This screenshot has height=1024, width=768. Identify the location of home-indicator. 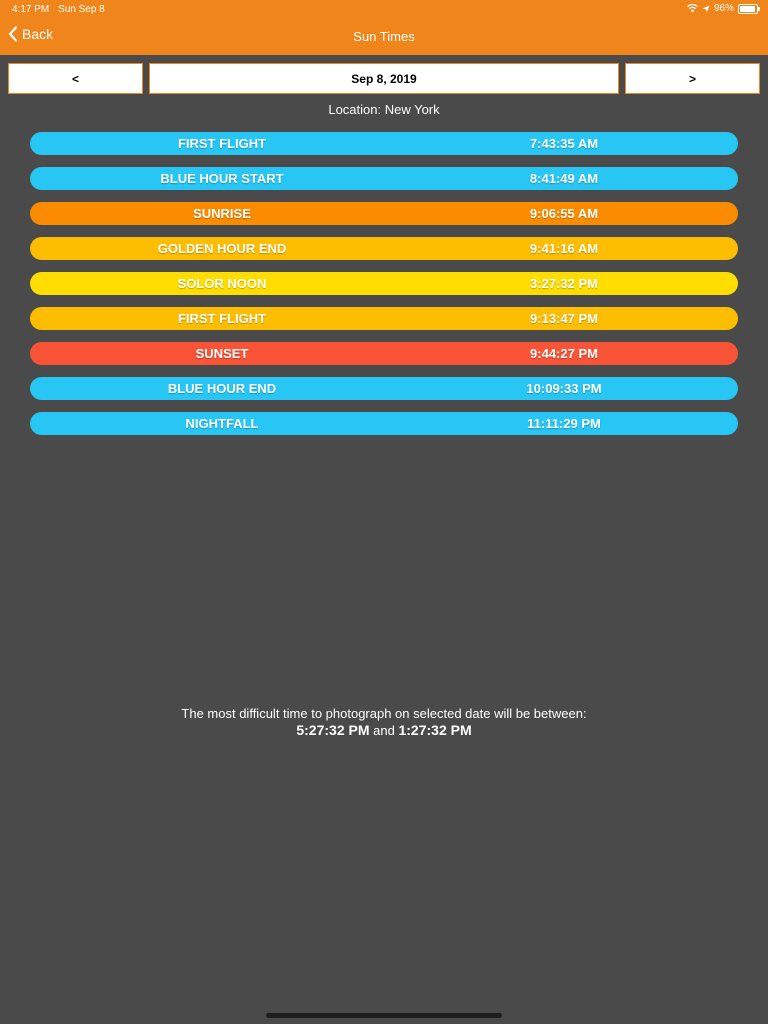
(384, 1015).